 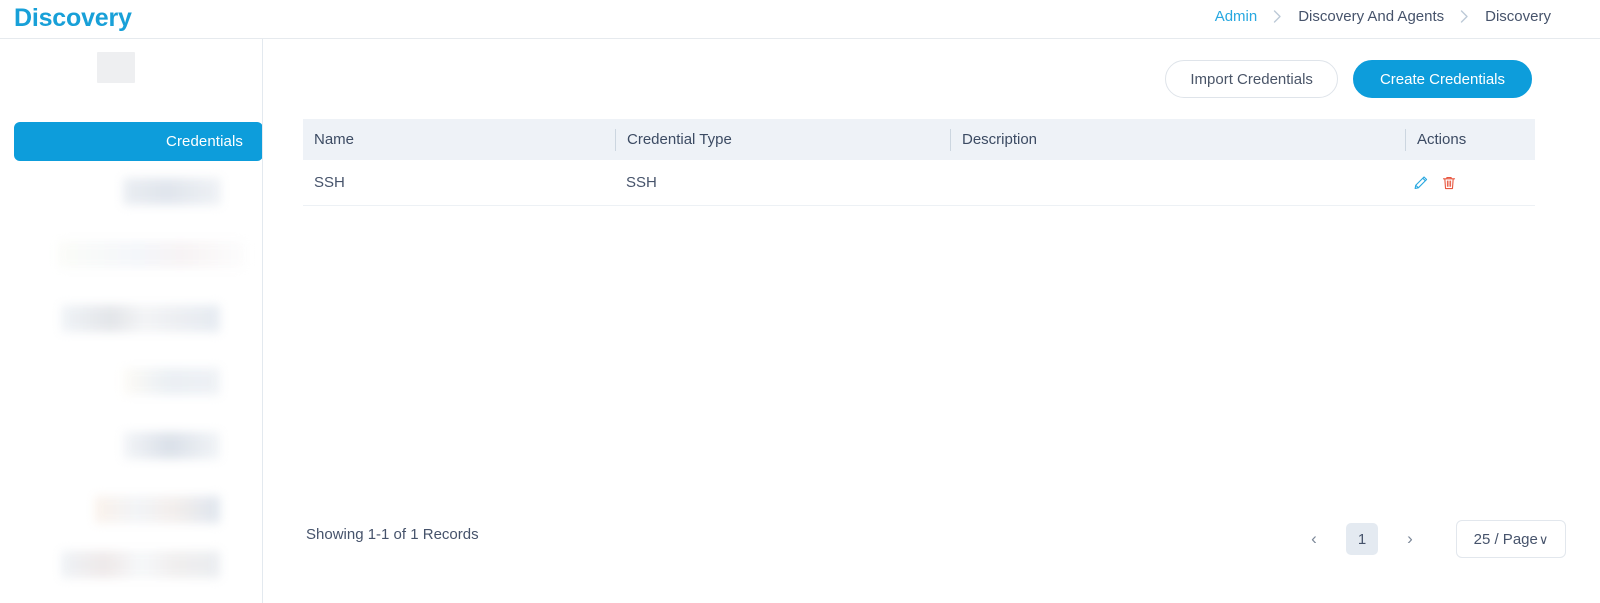 What do you see at coordinates (1314, 539) in the screenshot?
I see `pagination-prev-button: ‹` at bounding box center [1314, 539].